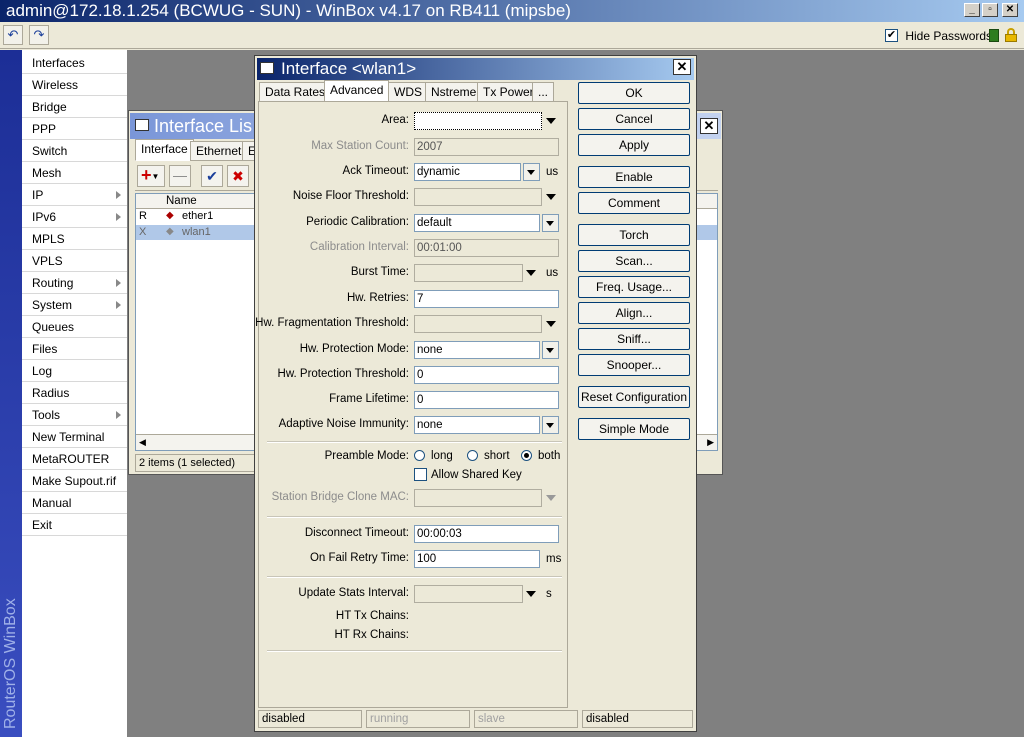  I want to click on periodic-calibration-dropdown-icon, so click(550, 223).